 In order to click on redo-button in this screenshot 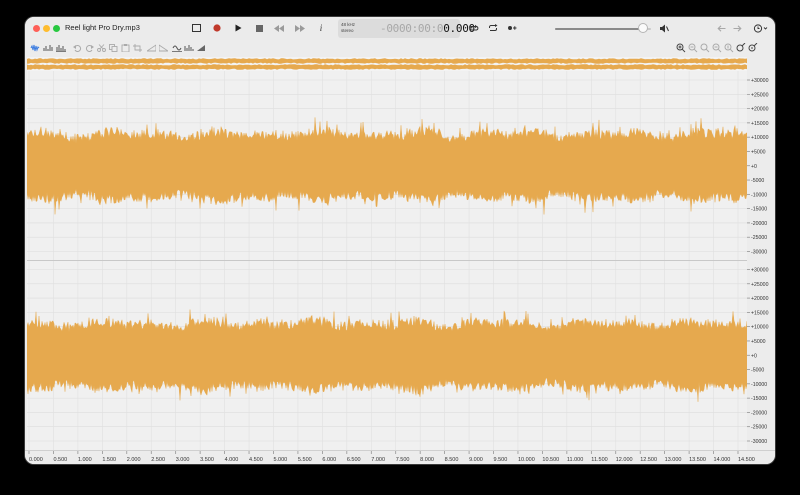, I will do `click(89, 48)`.